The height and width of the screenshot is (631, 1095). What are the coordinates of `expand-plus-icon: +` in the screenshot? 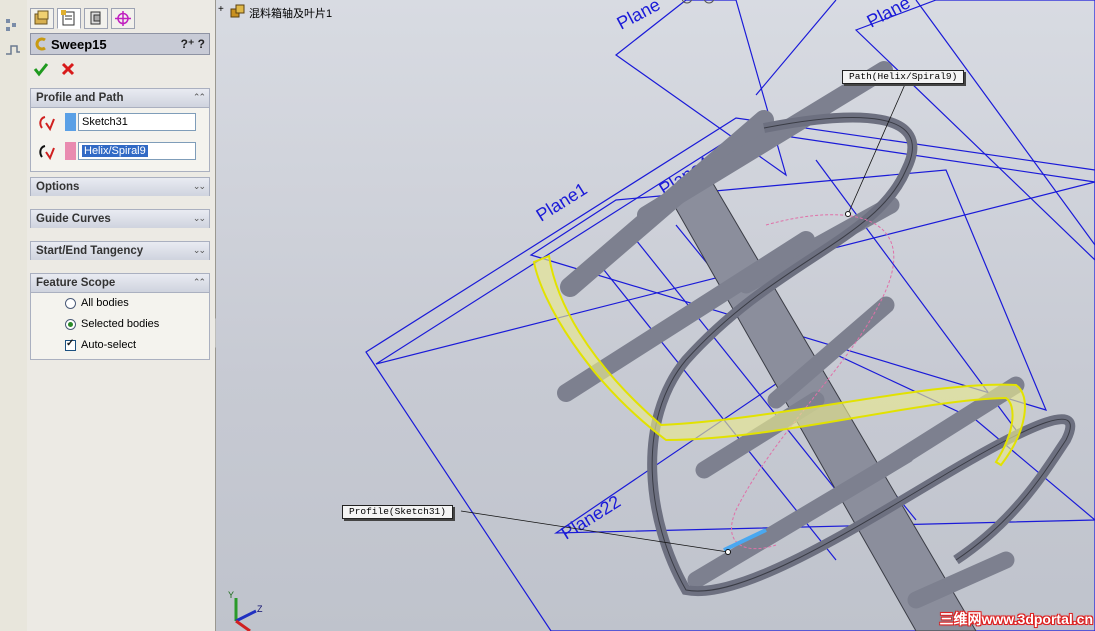 It's located at (221, 9).